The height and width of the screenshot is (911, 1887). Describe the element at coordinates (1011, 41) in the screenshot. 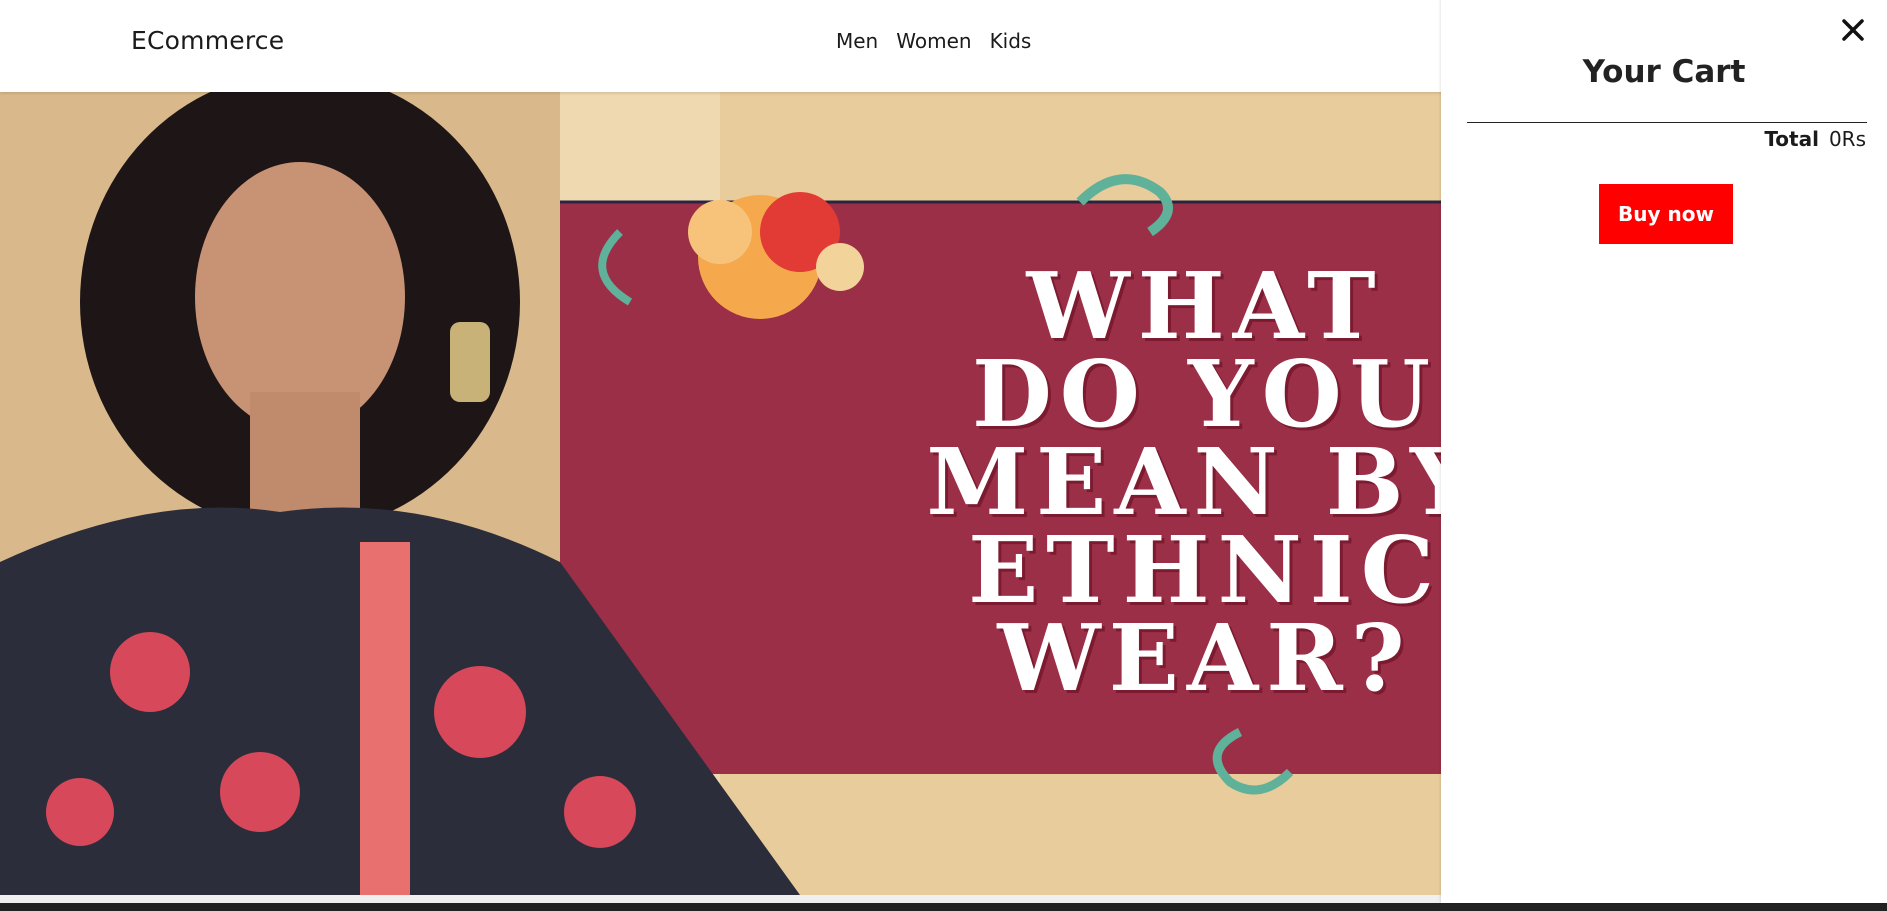

I see `nav-link-kids: Kids` at that location.